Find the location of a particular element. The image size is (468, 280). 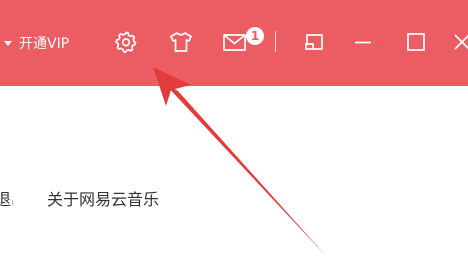

maximize-button is located at coordinates (416, 42).